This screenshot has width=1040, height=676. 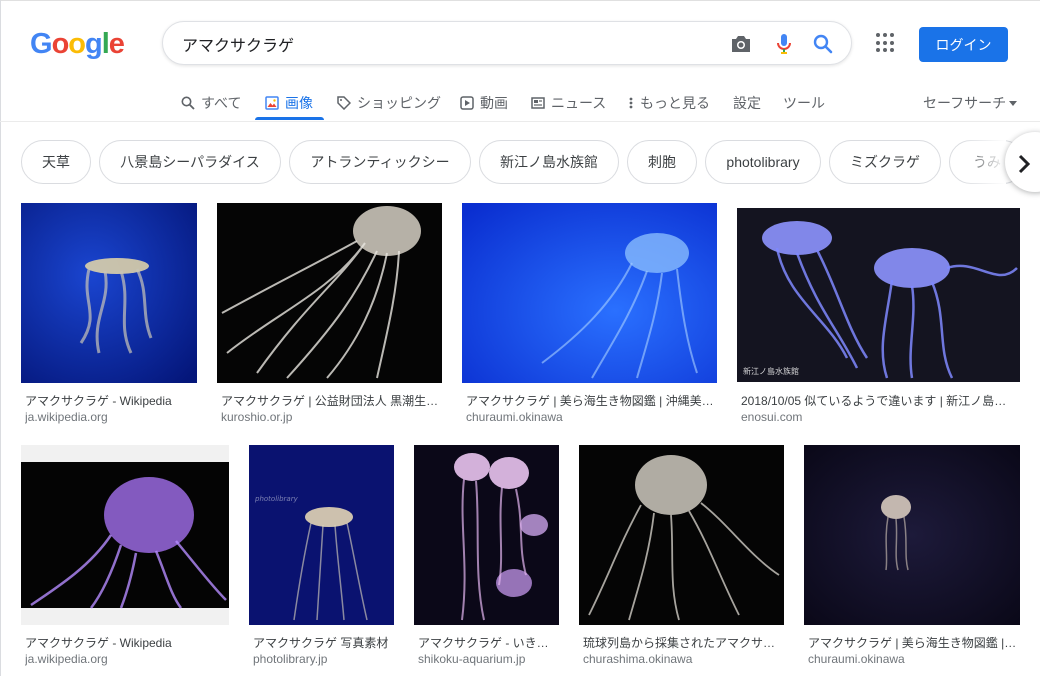 I want to click on caret-down-icon, so click(x=1013, y=103).